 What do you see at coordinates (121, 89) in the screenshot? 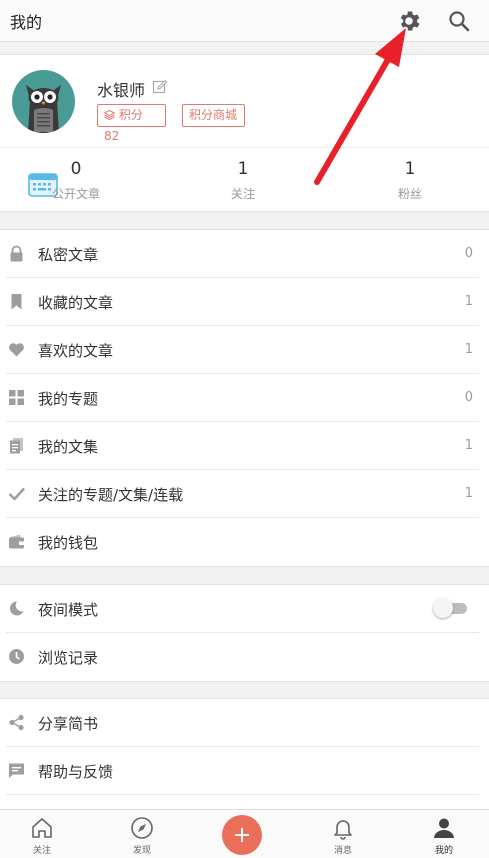
I see `username: 水银师` at bounding box center [121, 89].